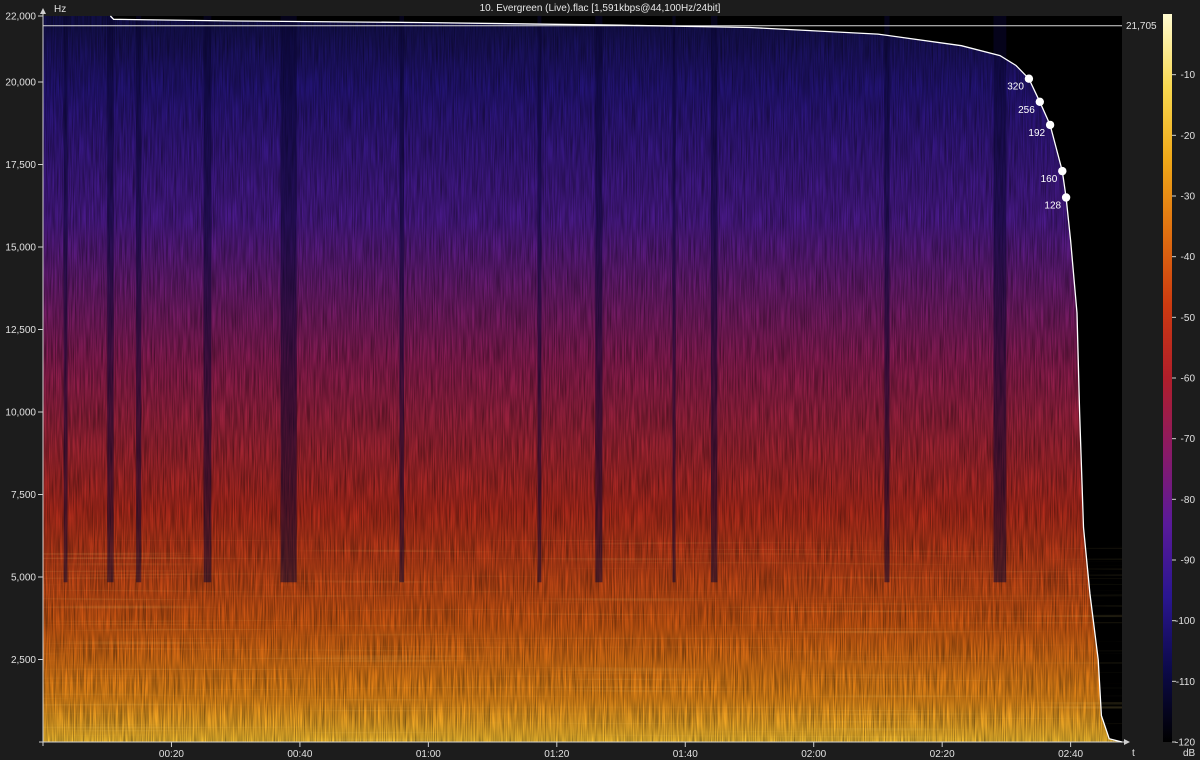 Image resolution: width=1200 pixels, height=760 pixels. I want to click on y-tick-label: 7,500, so click(23, 495).